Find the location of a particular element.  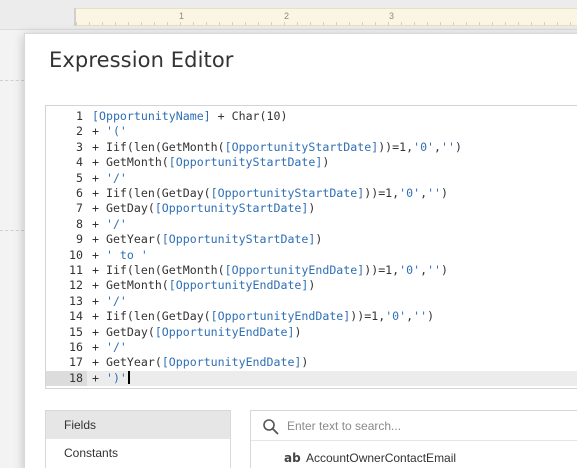

code-line: 15 + GetDay([OpportunityEndDate]) is located at coordinates (311, 332).